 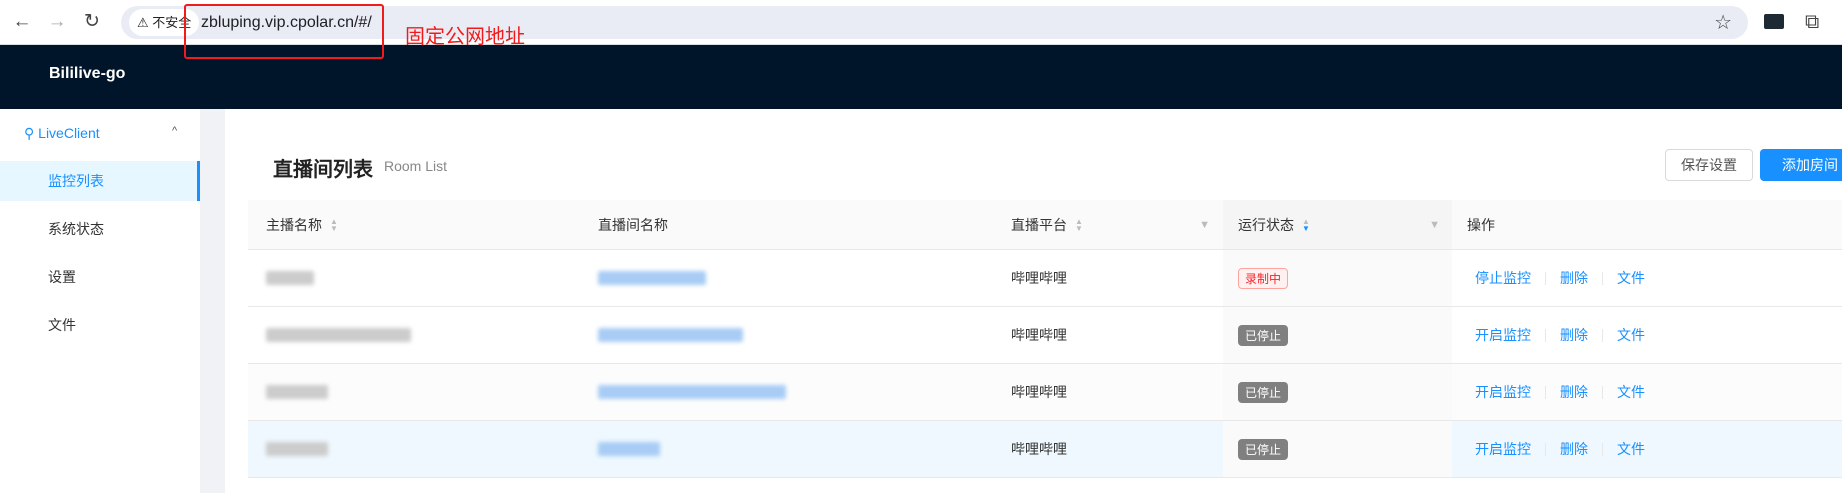 I want to click on column-label: 主播名称, so click(x=294, y=224).